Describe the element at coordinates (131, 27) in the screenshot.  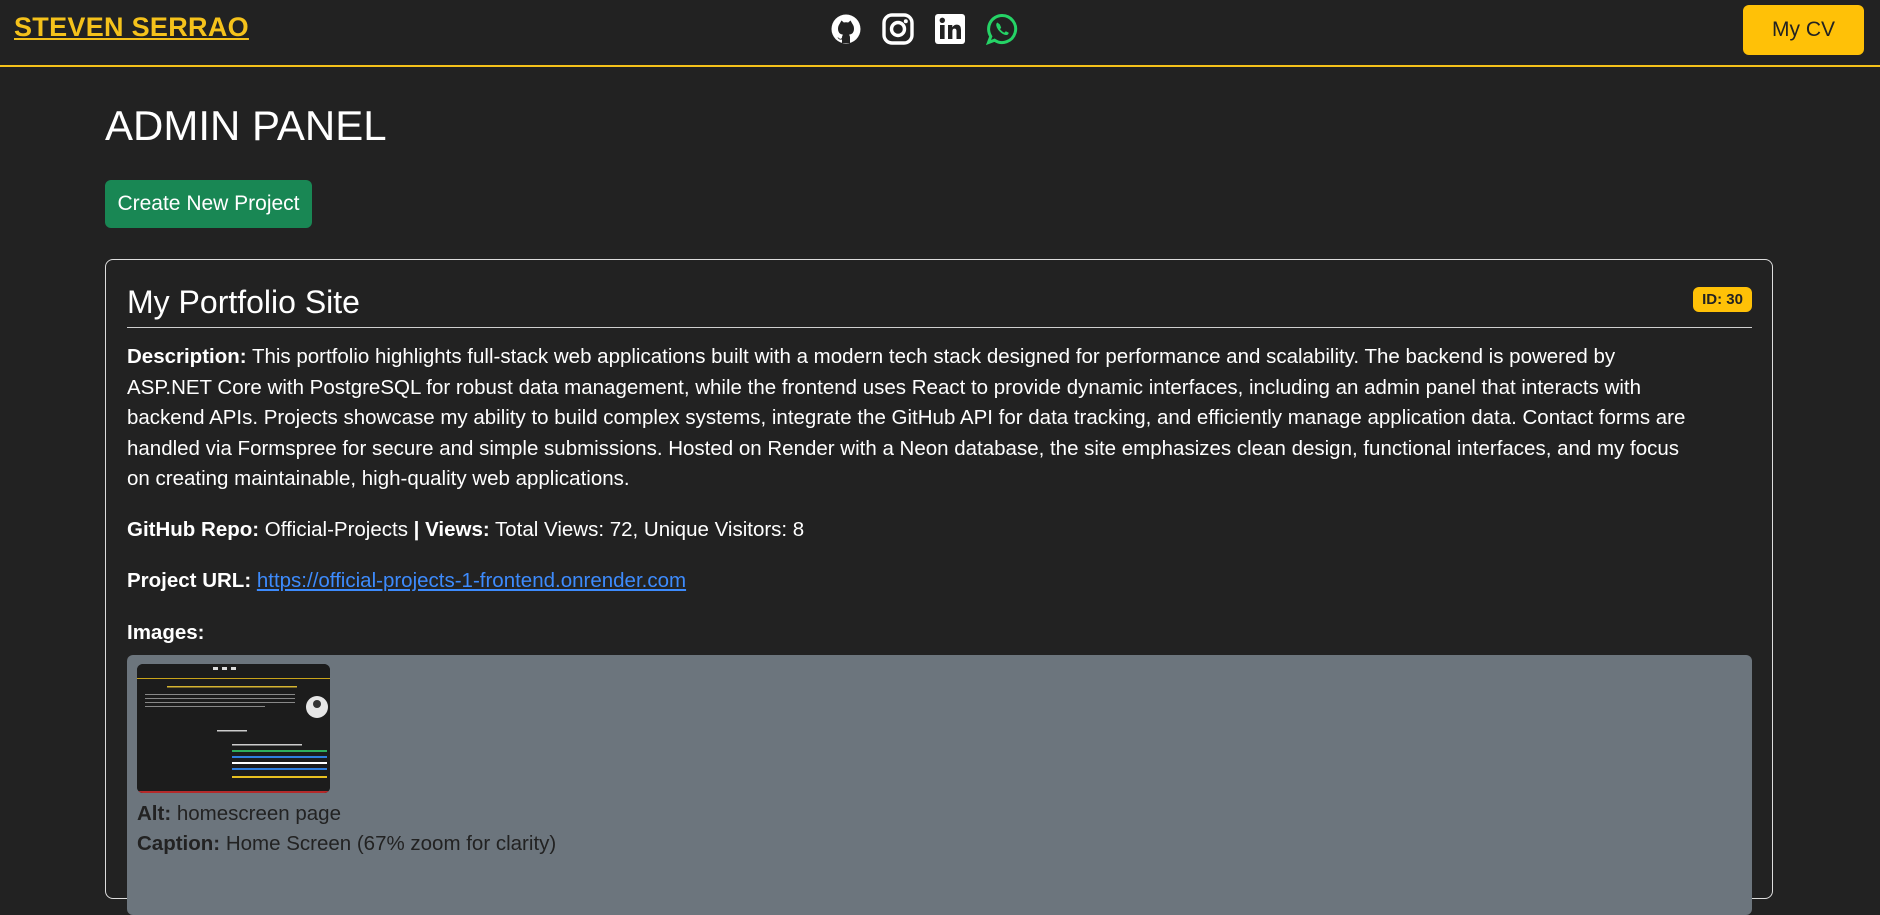
I see `brand-logo-link: STEVEN SERRAO` at that location.